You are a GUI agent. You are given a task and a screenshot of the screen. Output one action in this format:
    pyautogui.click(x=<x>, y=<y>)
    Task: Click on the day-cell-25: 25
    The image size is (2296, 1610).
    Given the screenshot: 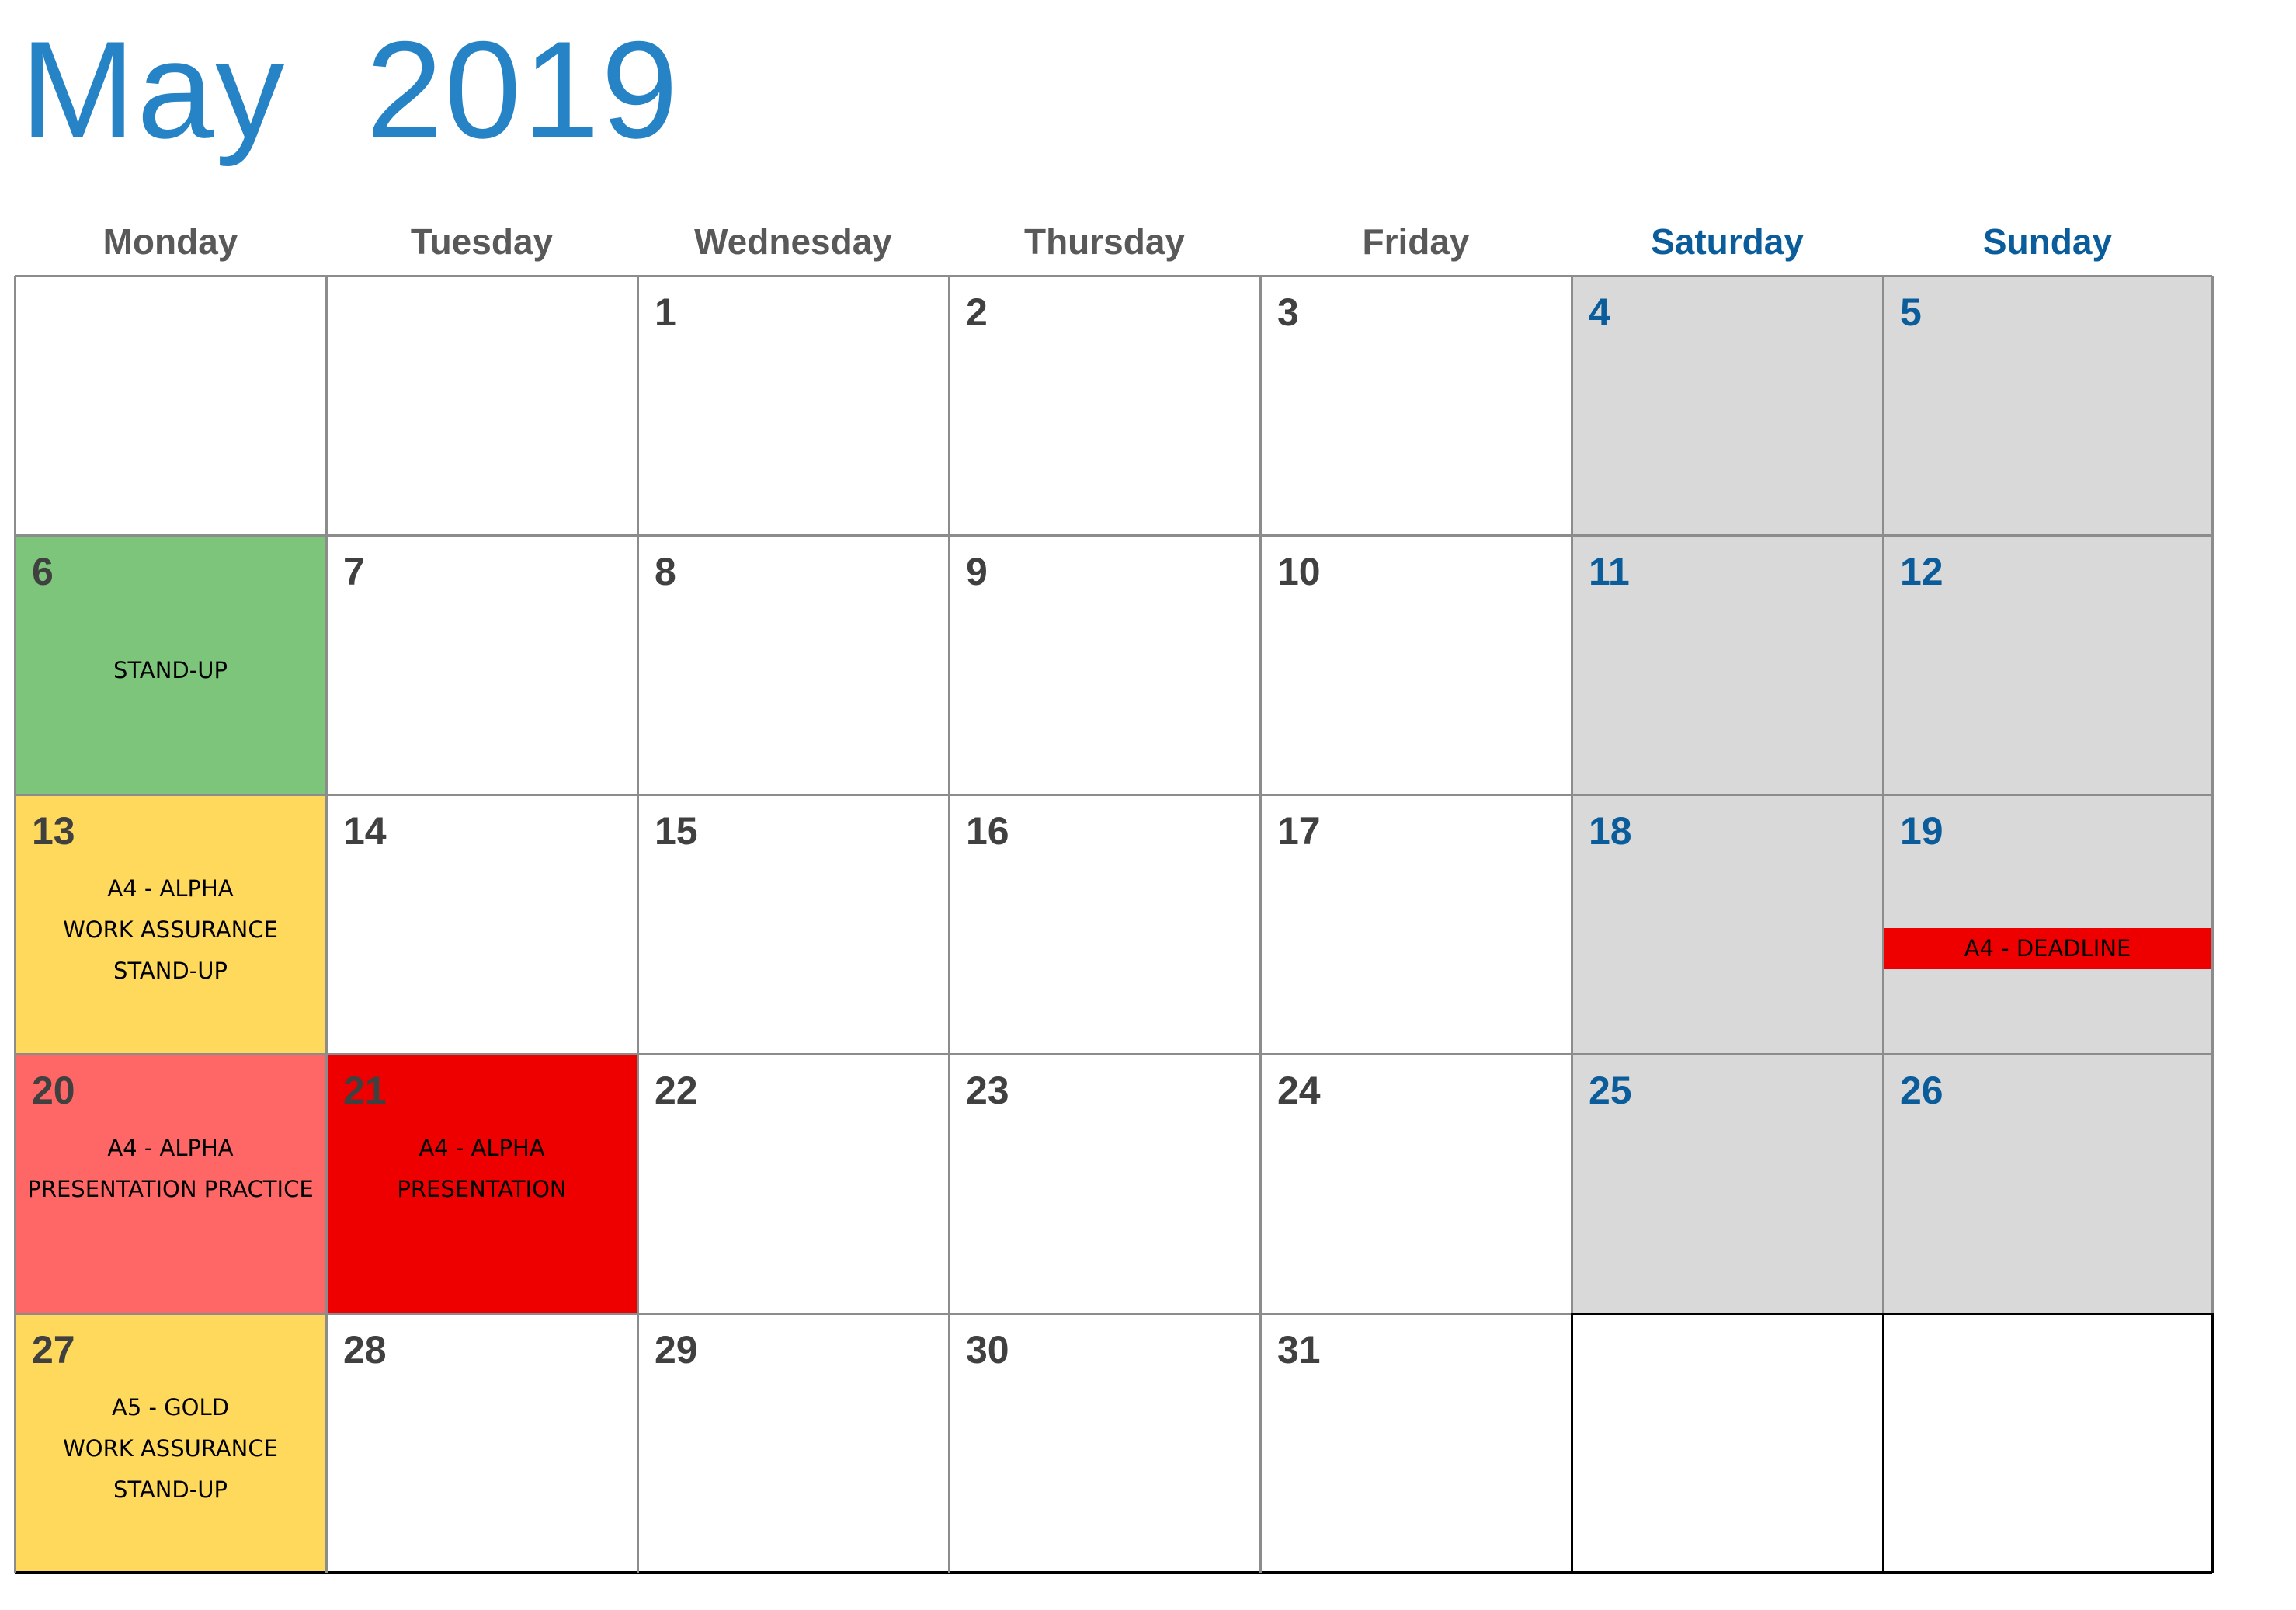 What is the action you would take?
    pyautogui.click(x=1728, y=1183)
    